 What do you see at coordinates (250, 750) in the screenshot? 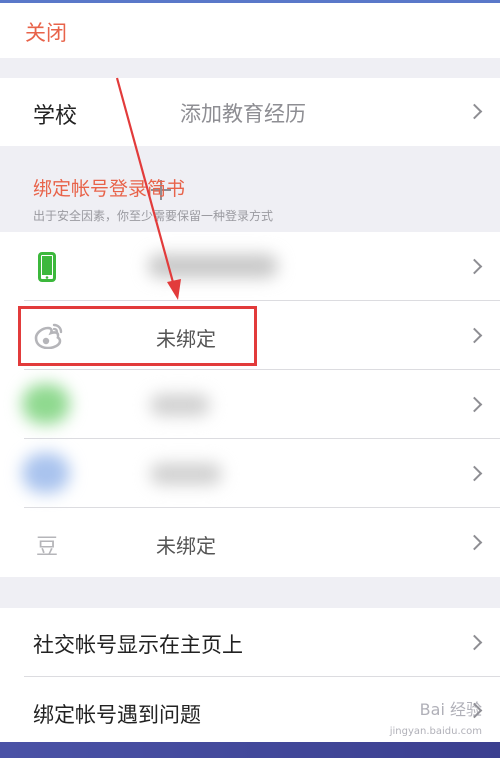
I see `bottom-bar` at bounding box center [250, 750].